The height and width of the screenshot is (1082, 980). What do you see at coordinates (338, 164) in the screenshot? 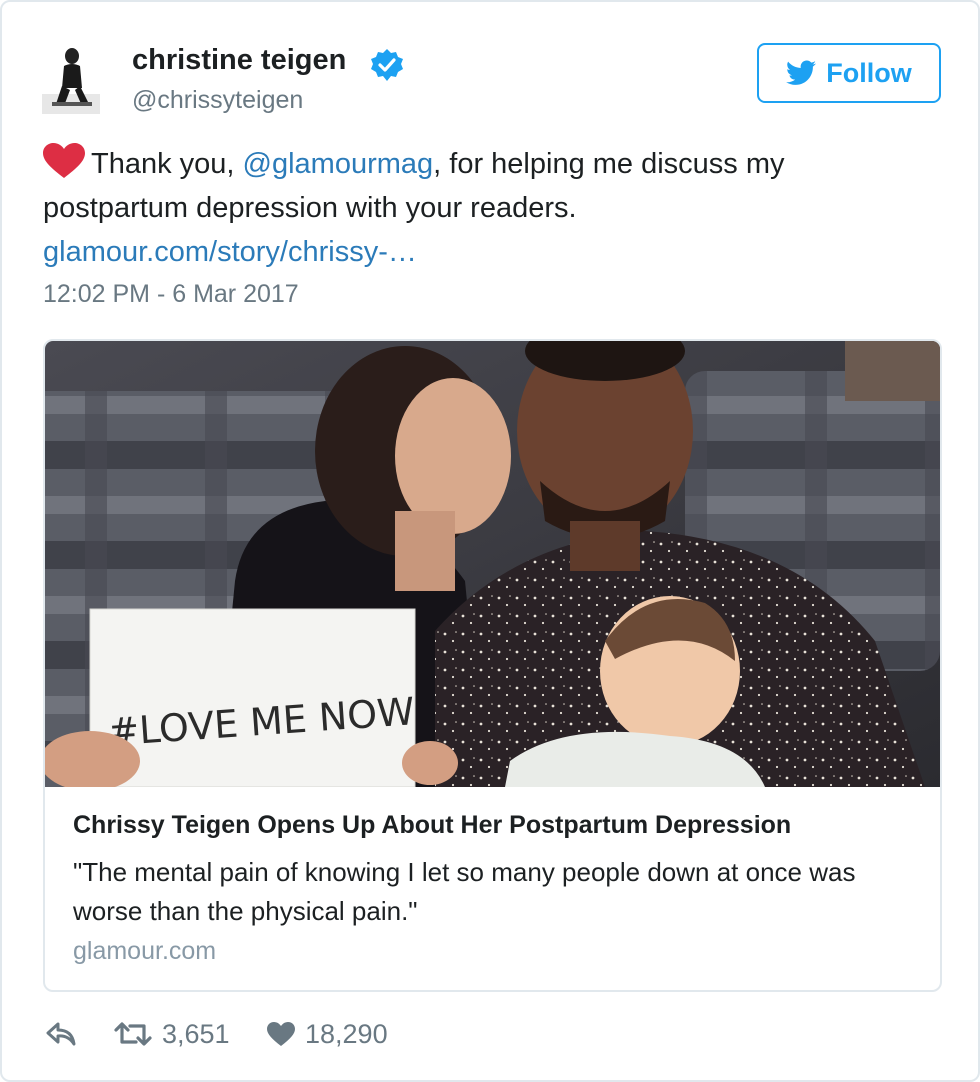
I see `mention-link: @glamourmag` at bounding box center [338, 164].